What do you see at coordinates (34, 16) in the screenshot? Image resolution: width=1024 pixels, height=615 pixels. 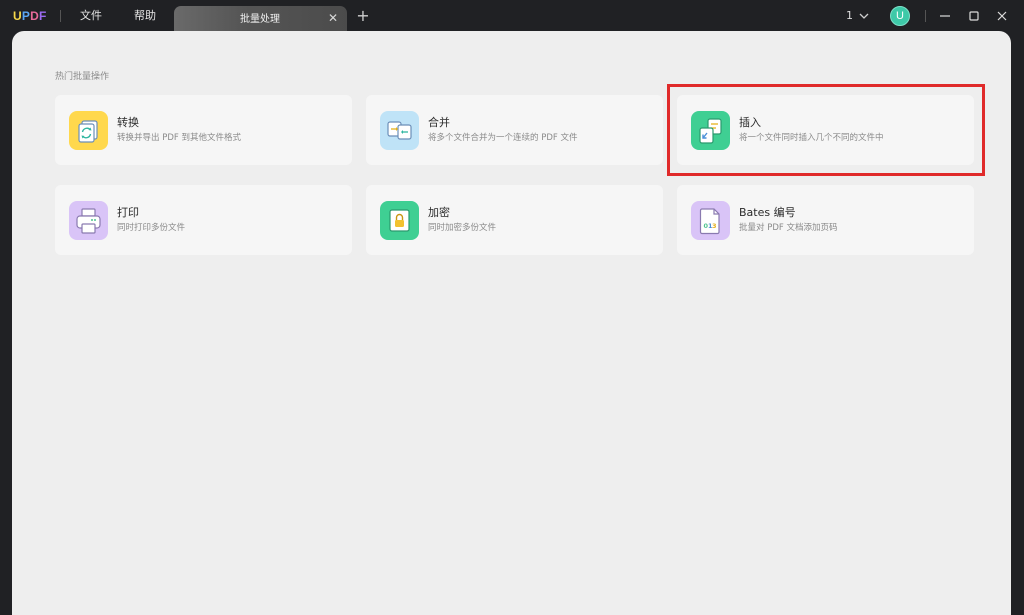 I see `logo-letter: D` at bounding box center [34, 16].